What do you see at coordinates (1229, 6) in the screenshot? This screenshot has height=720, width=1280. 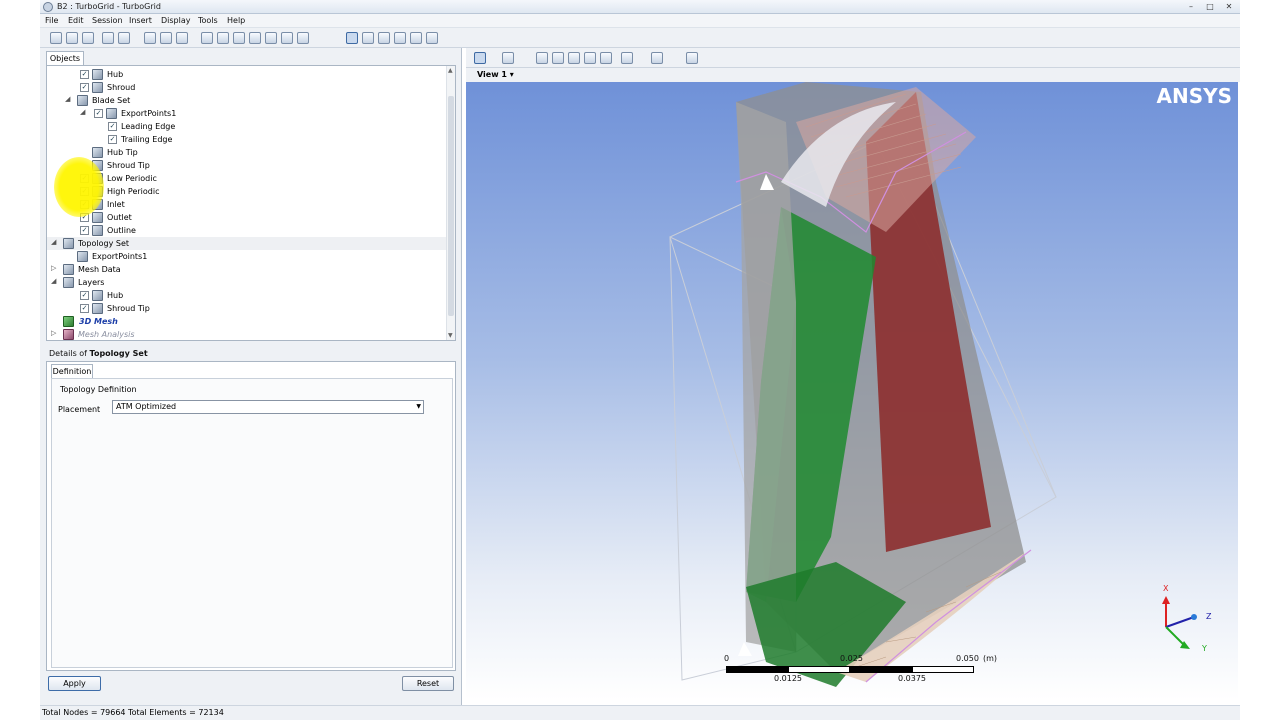 I see `close-button: ✕` at bounding box center [1229, 6].